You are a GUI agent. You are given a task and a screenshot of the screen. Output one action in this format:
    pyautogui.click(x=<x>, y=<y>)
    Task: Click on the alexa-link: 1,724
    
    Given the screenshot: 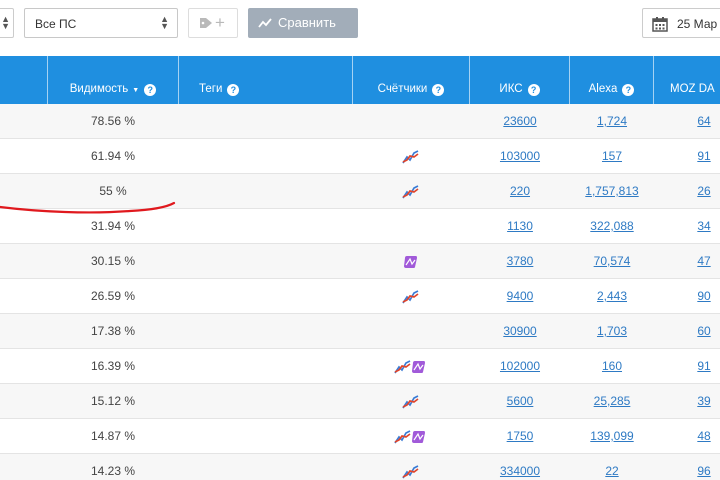 What is the action you would take?
    pyautogui.click(x=612, y=121)
    